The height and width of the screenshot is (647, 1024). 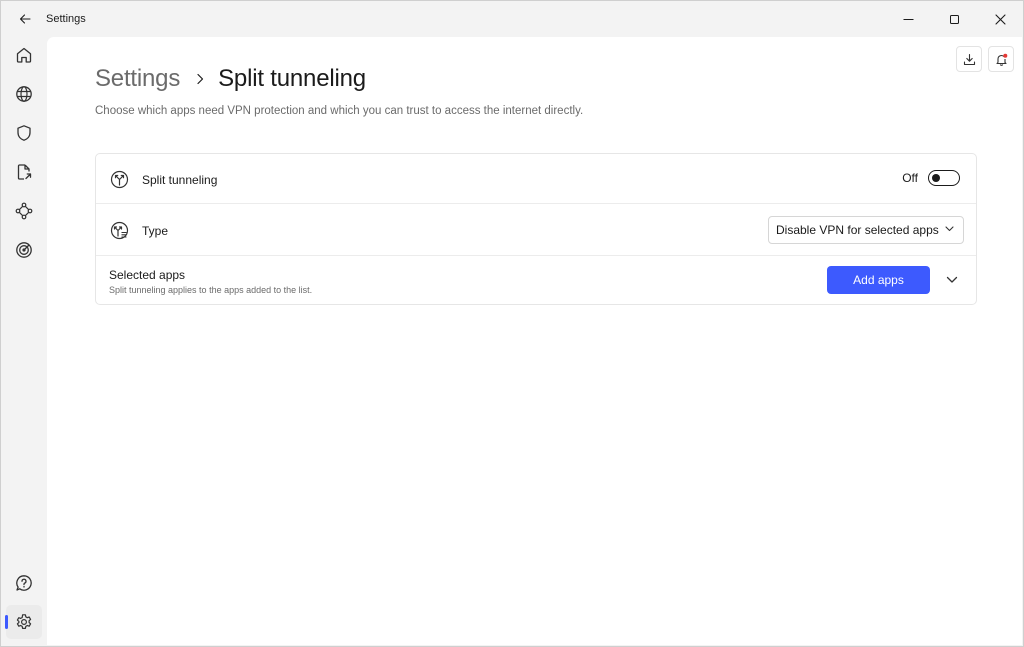 I want to click on active-indicator, so click(x=6, y=622).